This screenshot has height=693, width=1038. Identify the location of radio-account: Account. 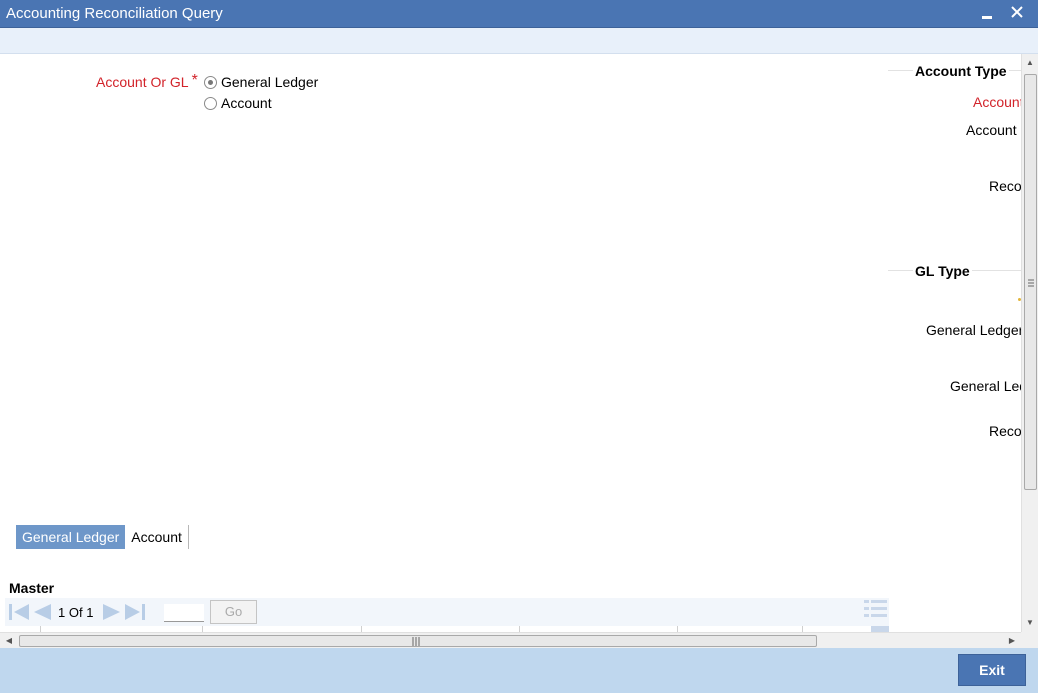
(238, 103).